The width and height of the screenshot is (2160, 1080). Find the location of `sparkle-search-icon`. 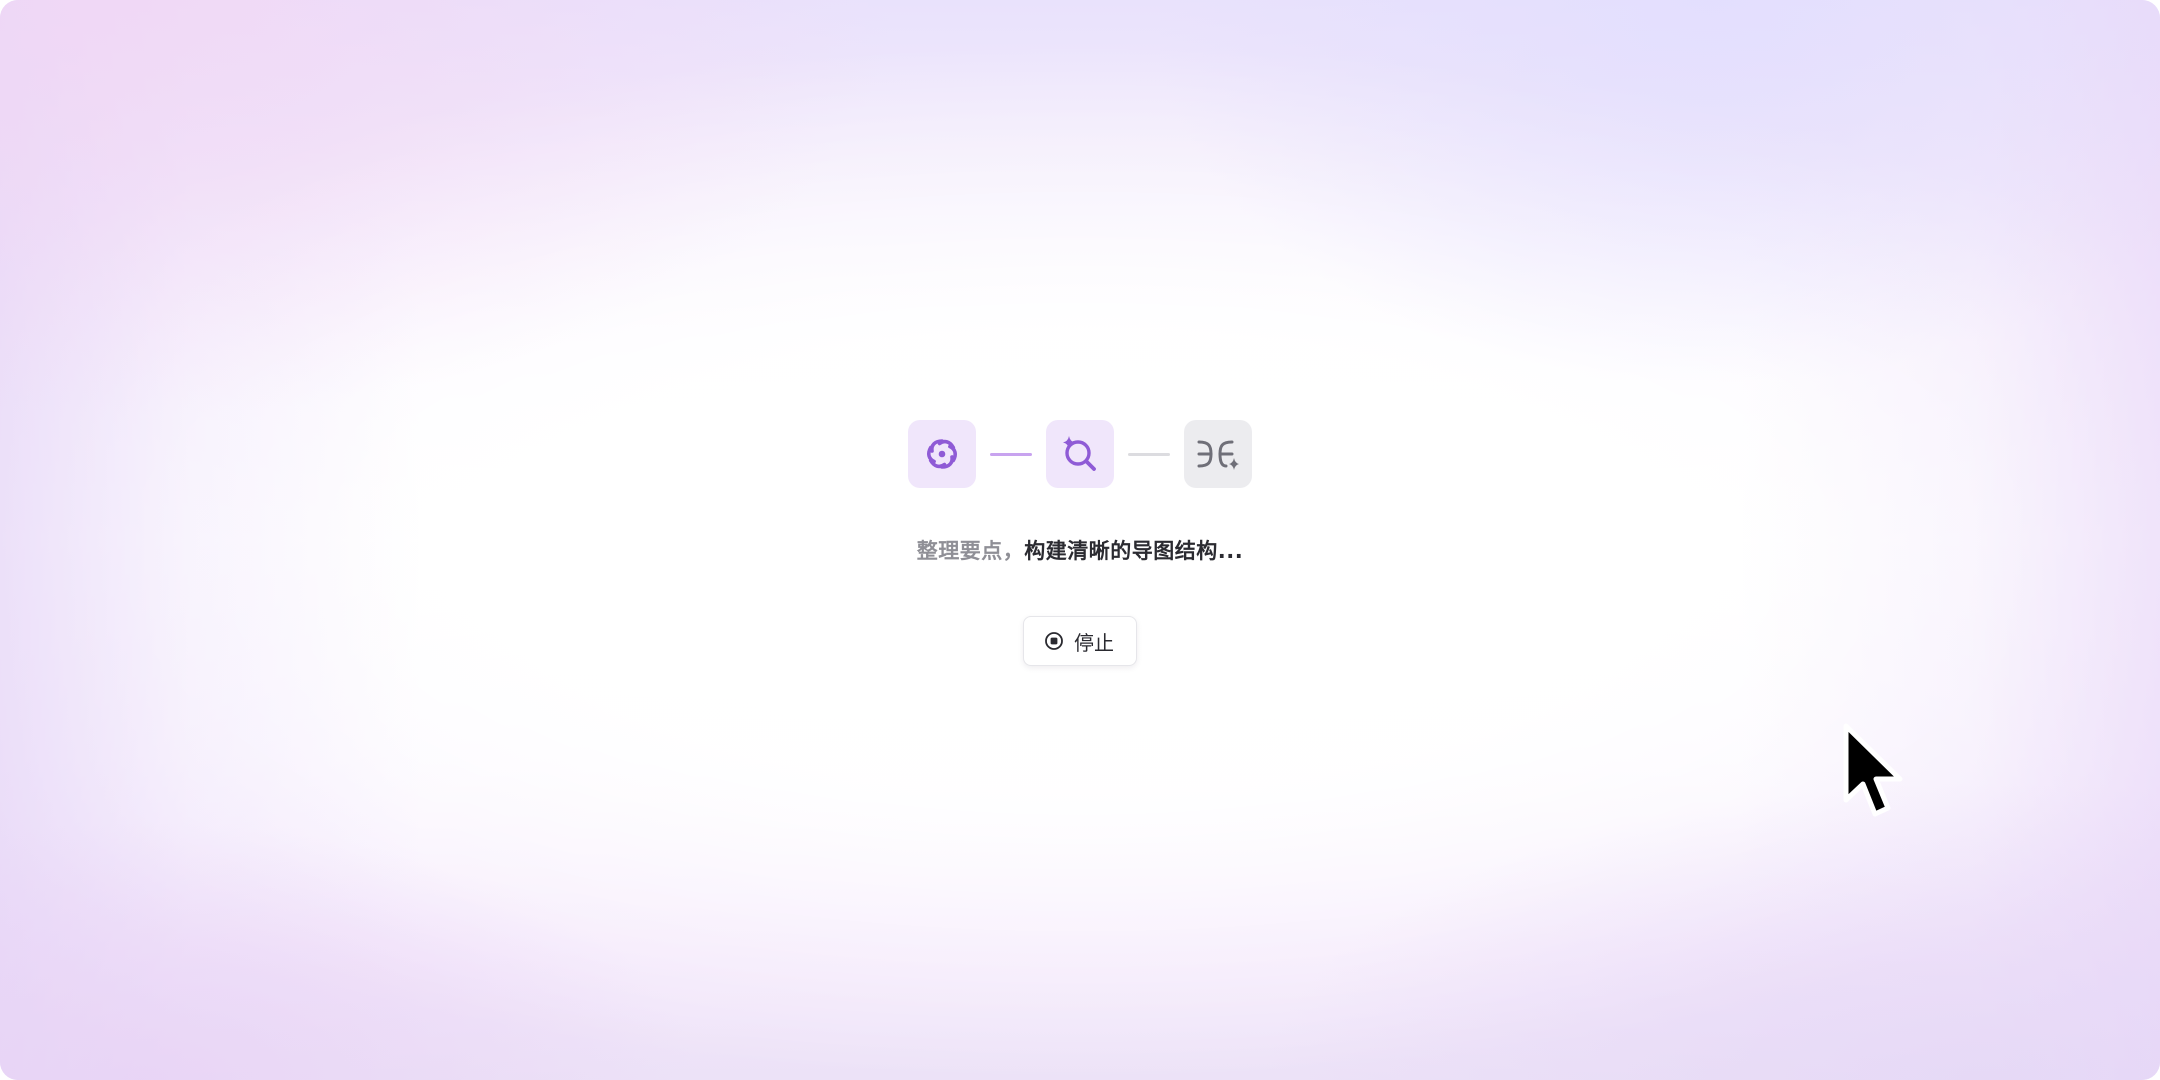

sparkle-search-icon is located at coordinates (1079, 453).